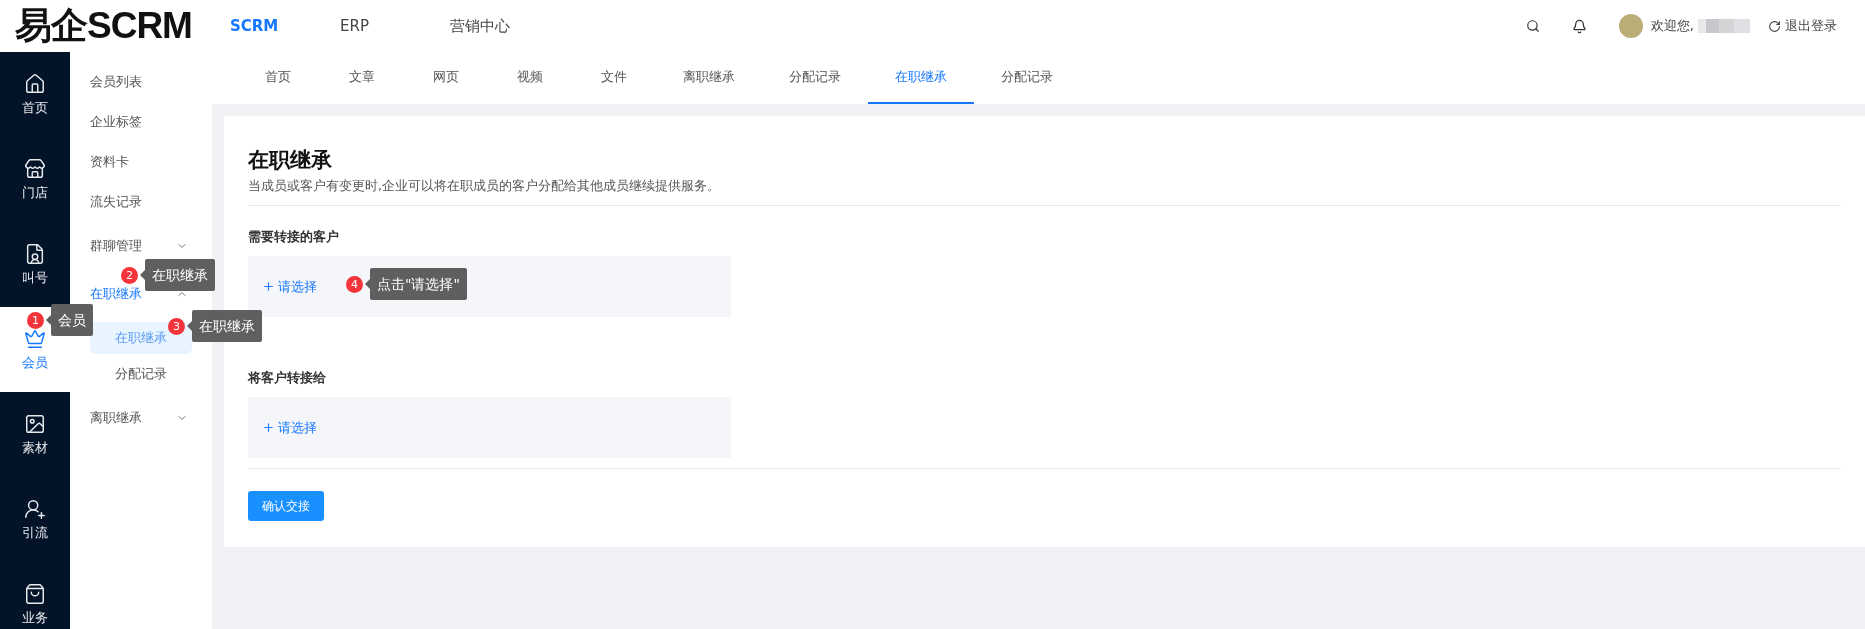  Describe the element at coordinates (278, 78) in the screenshot. I see `tab: 首页` at that location.